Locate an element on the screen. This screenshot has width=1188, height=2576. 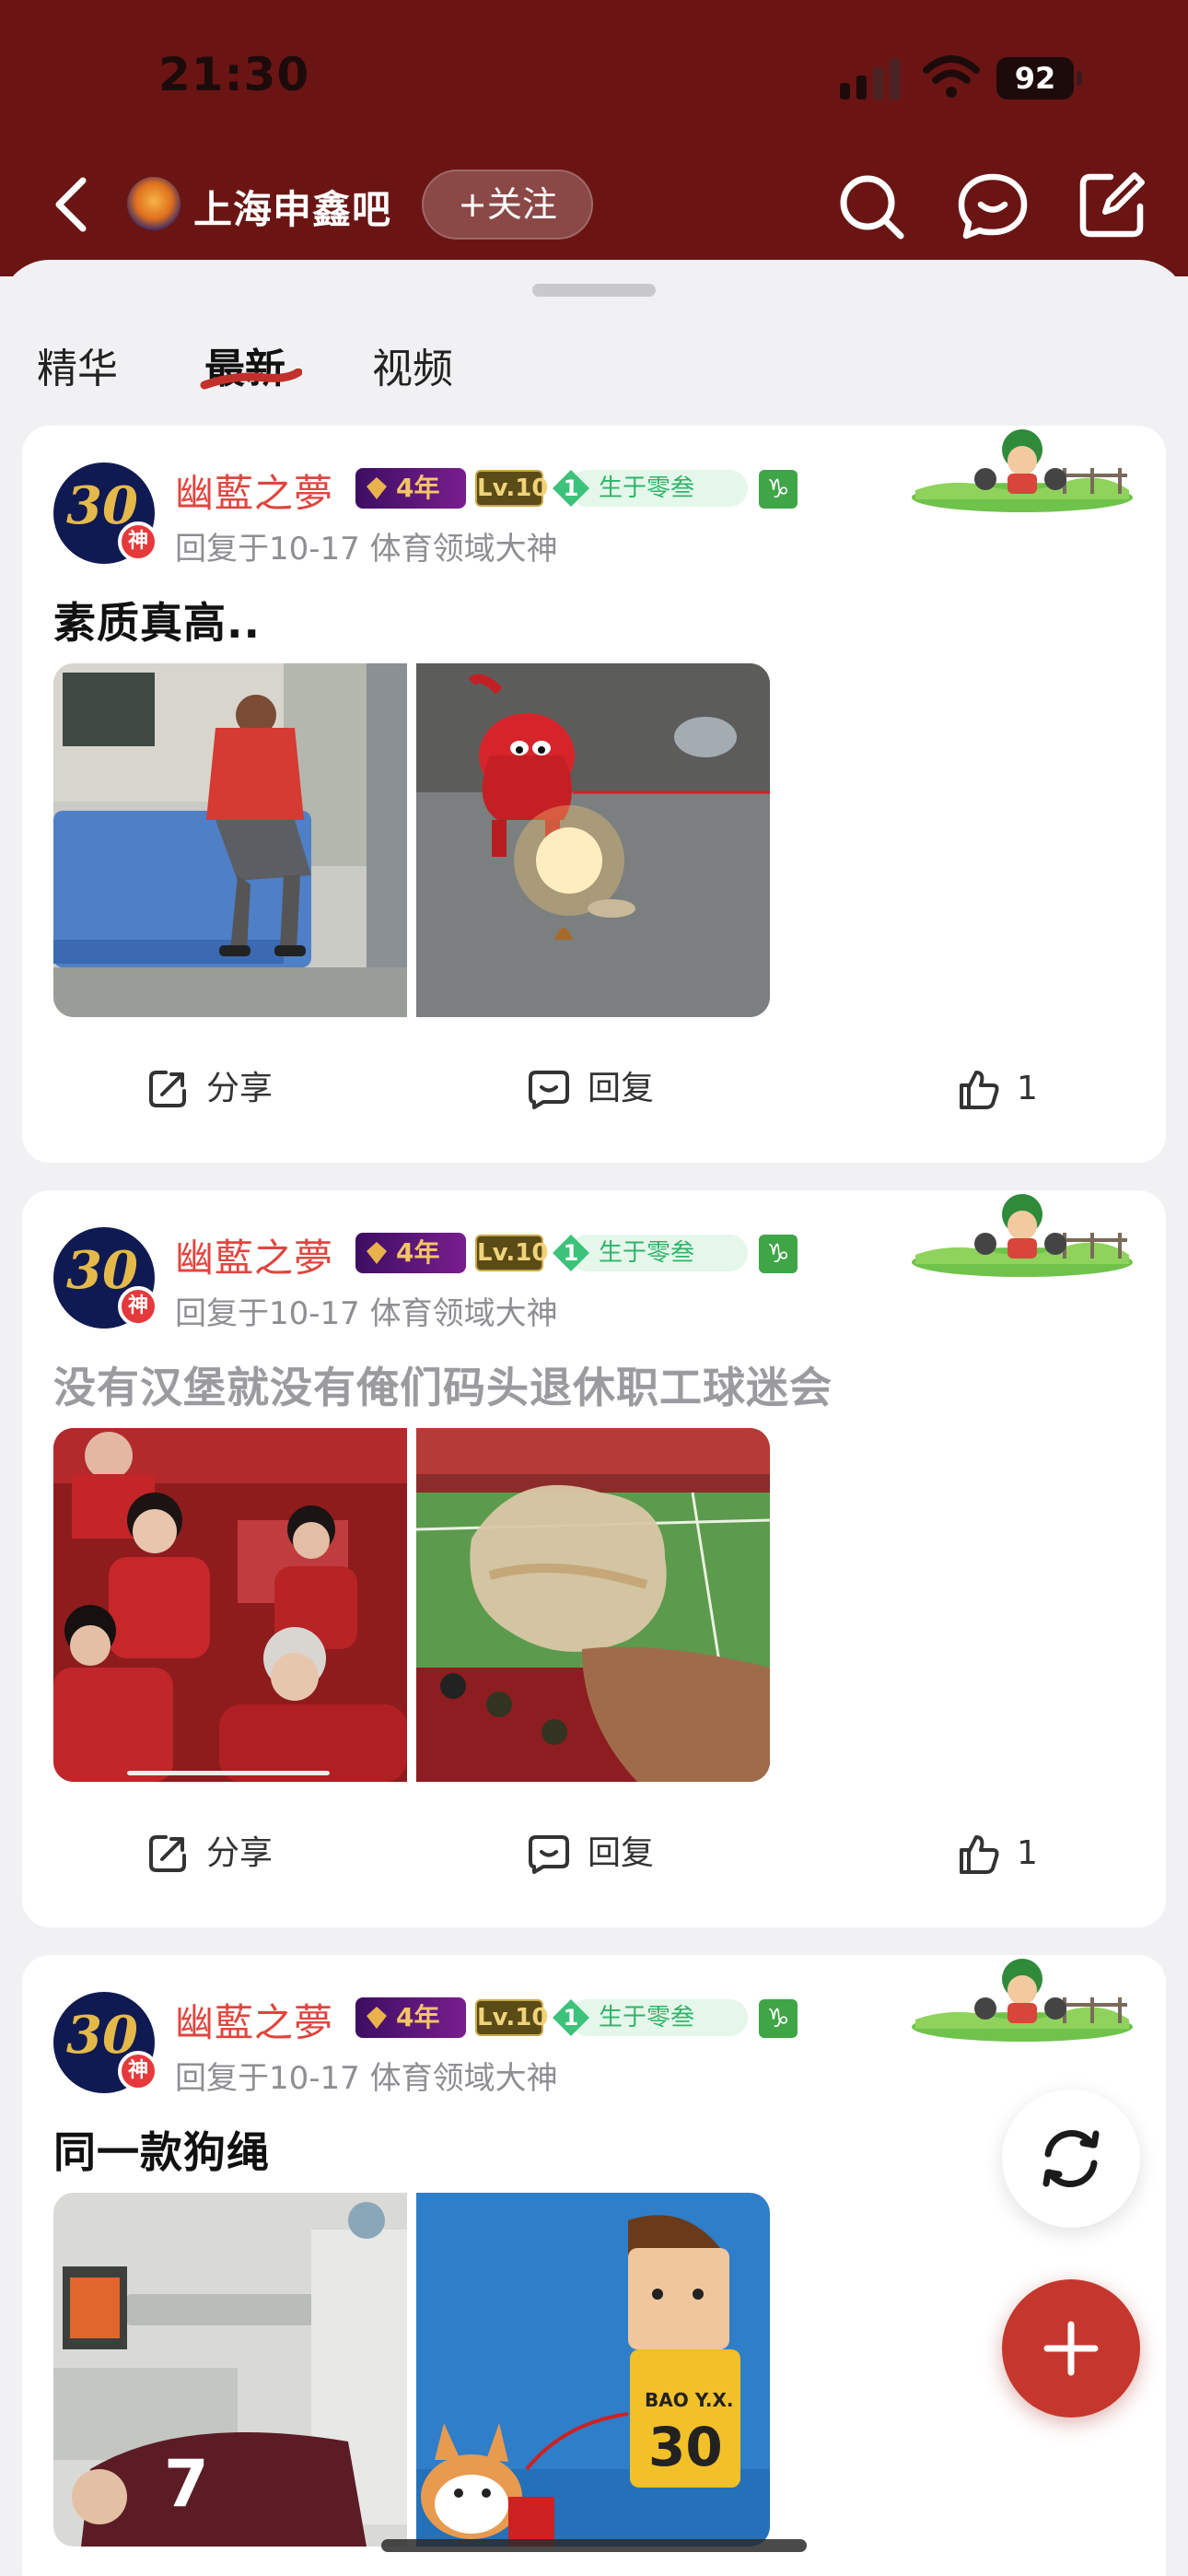
status-bar: 21:30 92 is located at coordinates (594, 78).